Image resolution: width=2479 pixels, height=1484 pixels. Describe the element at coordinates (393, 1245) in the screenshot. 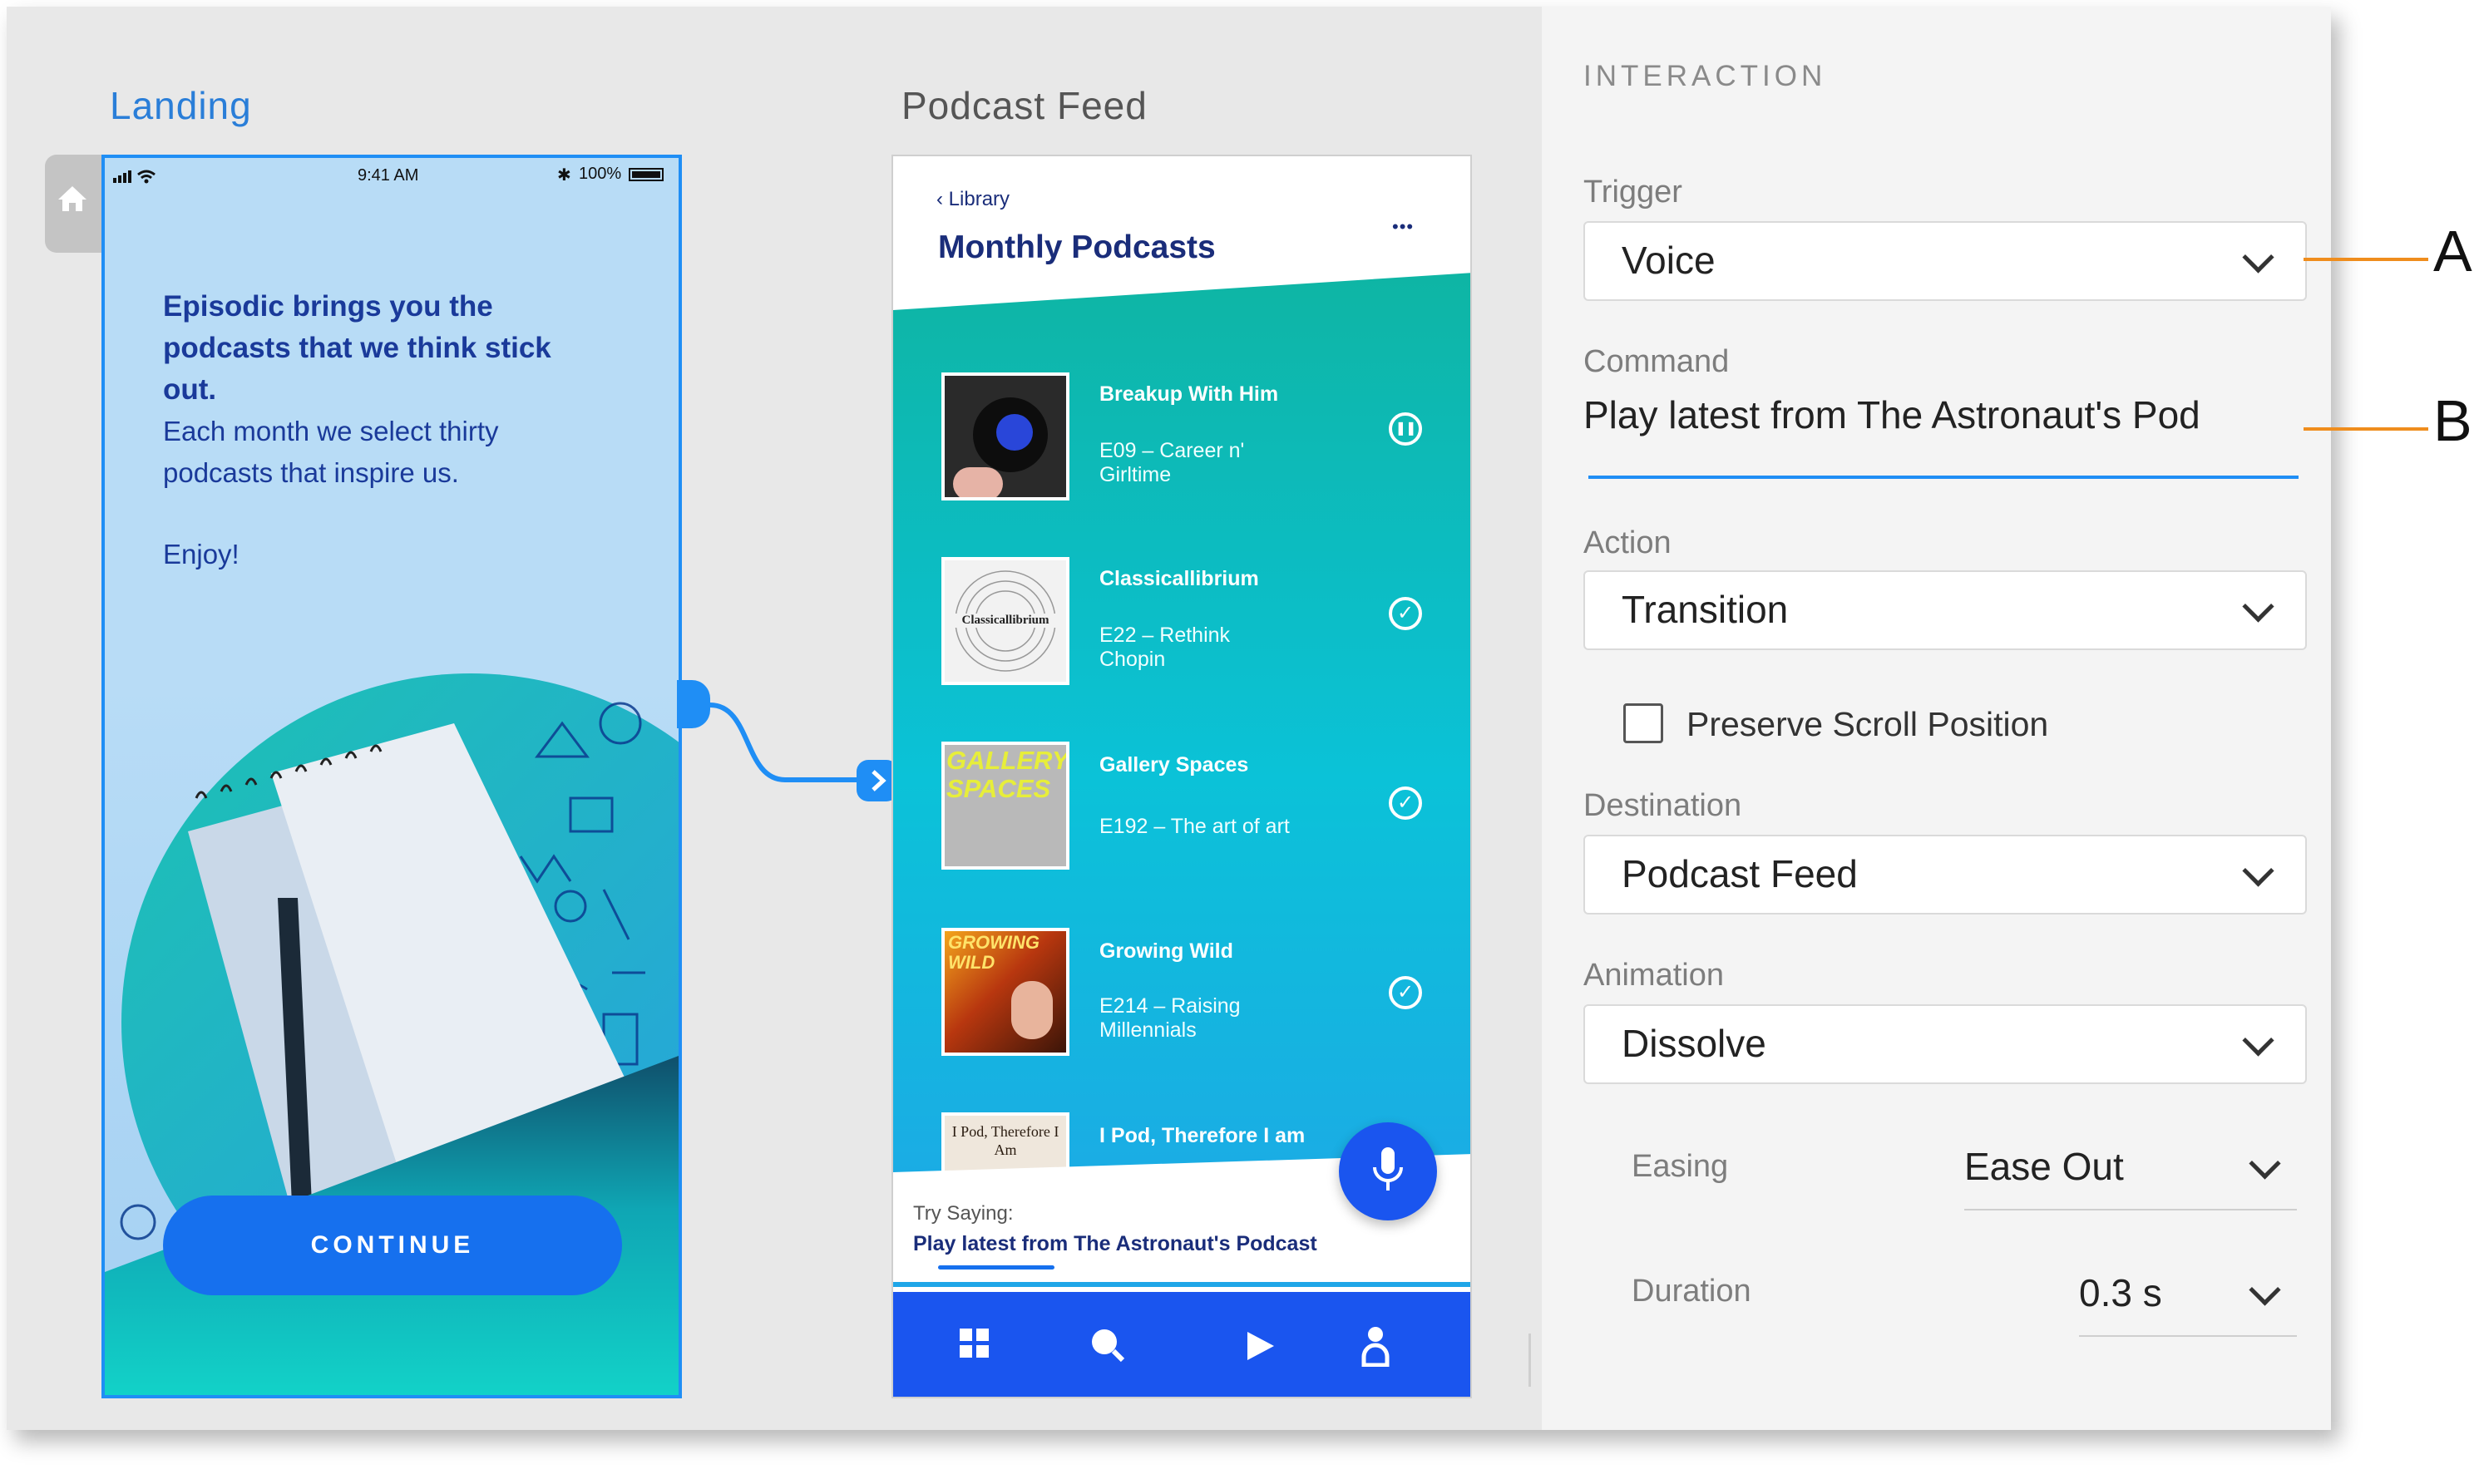

I see `continue-button: CONTINUE` at that location.